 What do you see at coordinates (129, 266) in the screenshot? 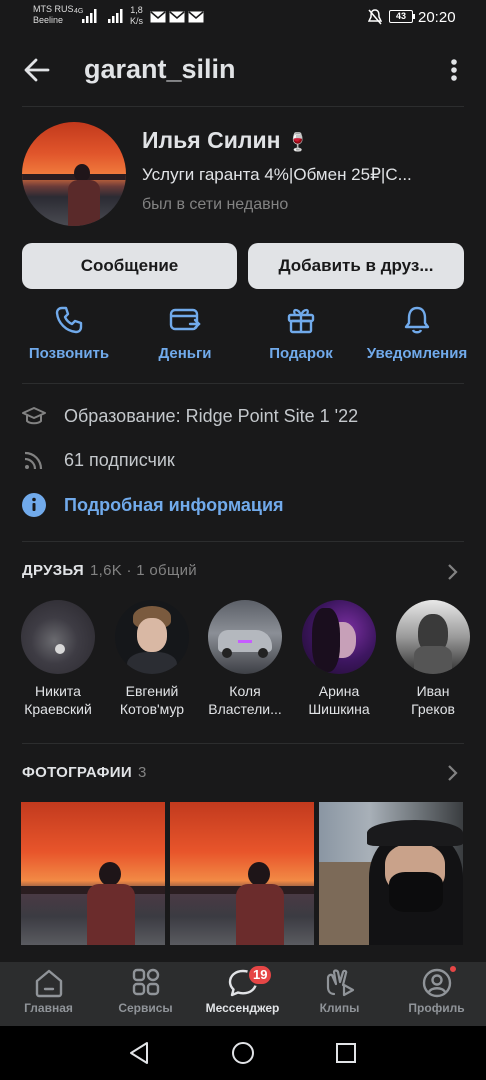
I see `message-button: Сообщение` at bounding box center [129, 266].